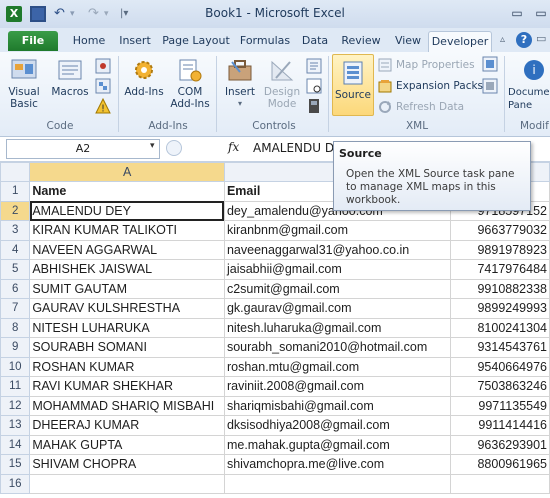 The height and width of the screenshot is (498, 550). Describe the element at coordinates (506, 40) in the screenshot. I see `minimize-ribbon-icon: ▵` at that location.